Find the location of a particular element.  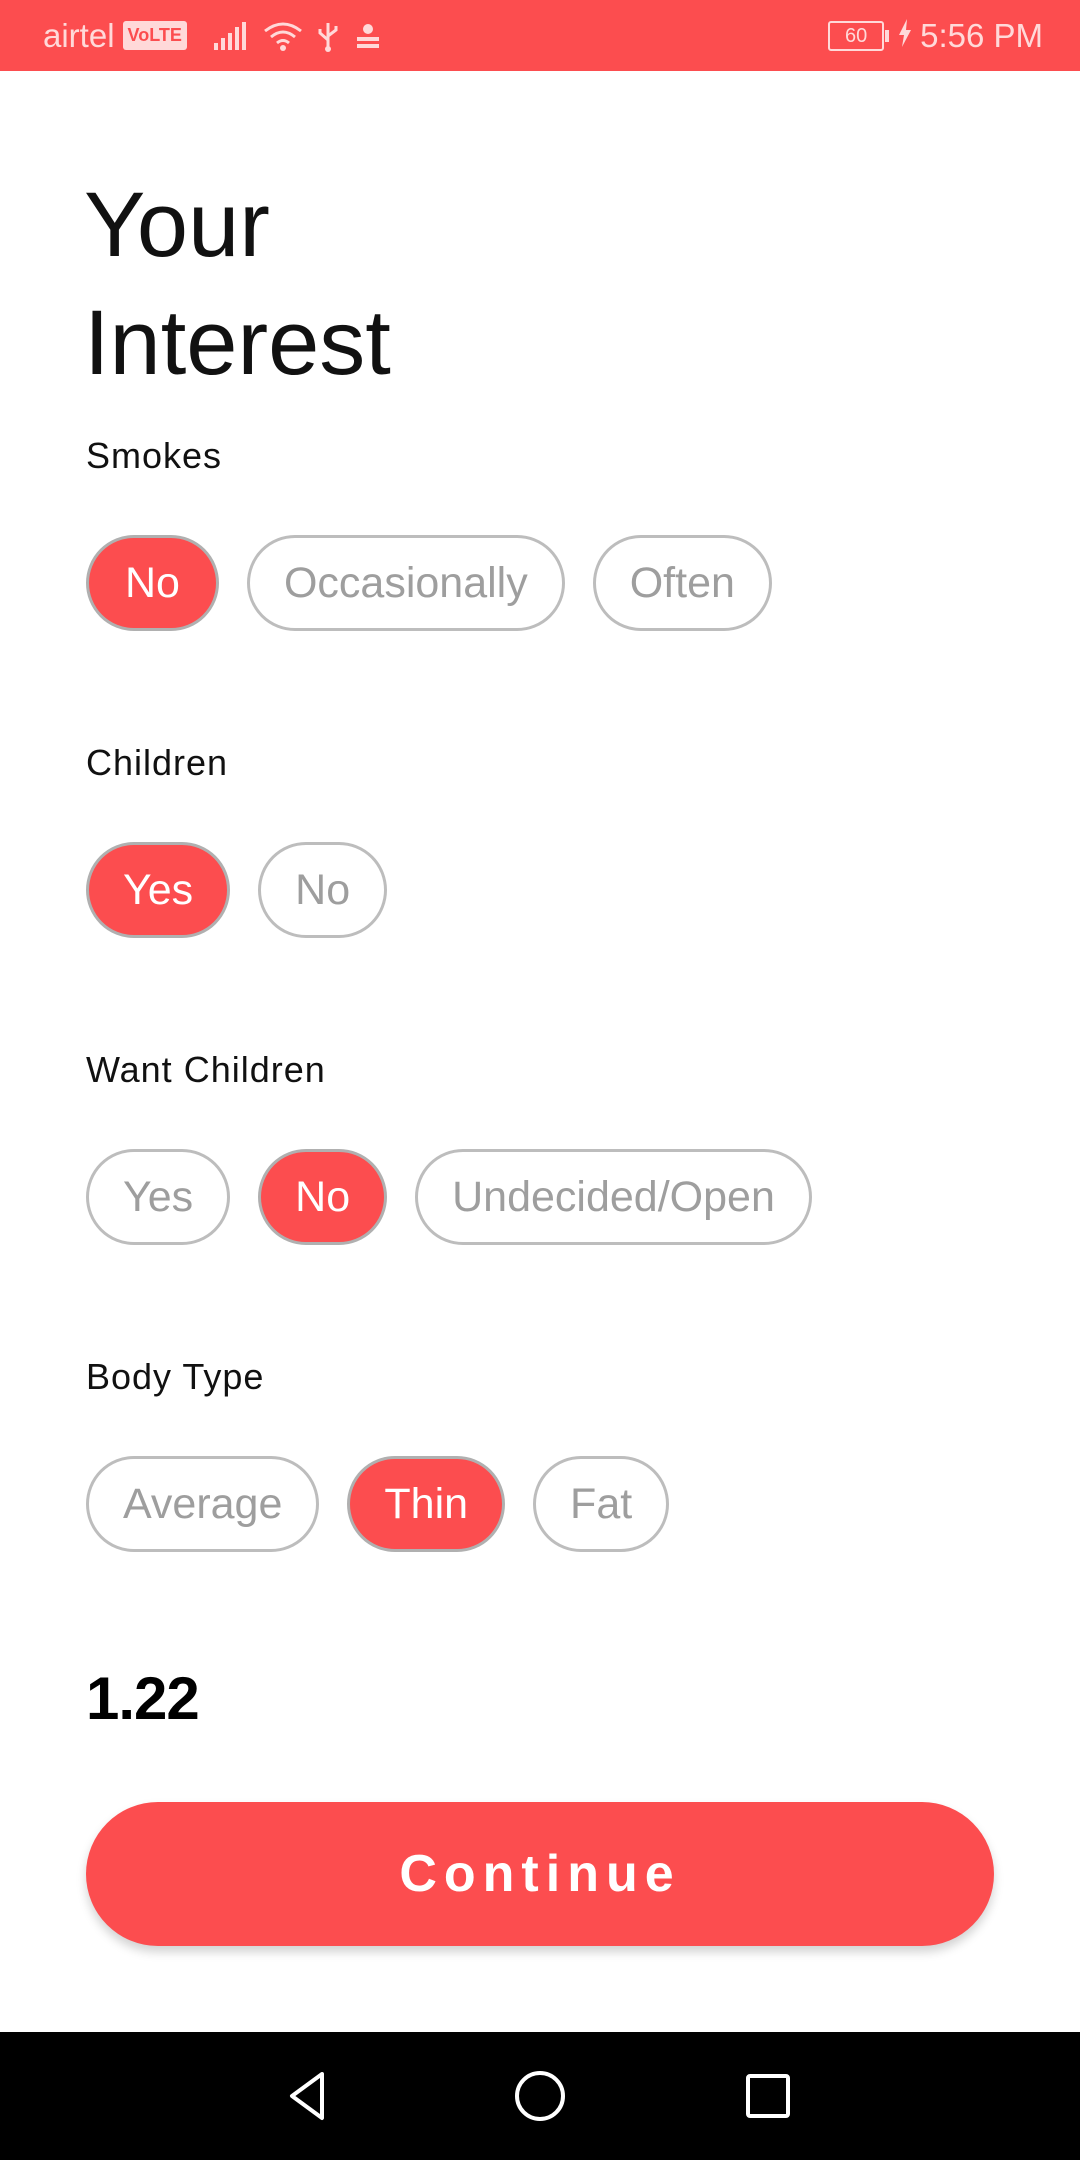

notification-icon is located at coordinates (368, 36).